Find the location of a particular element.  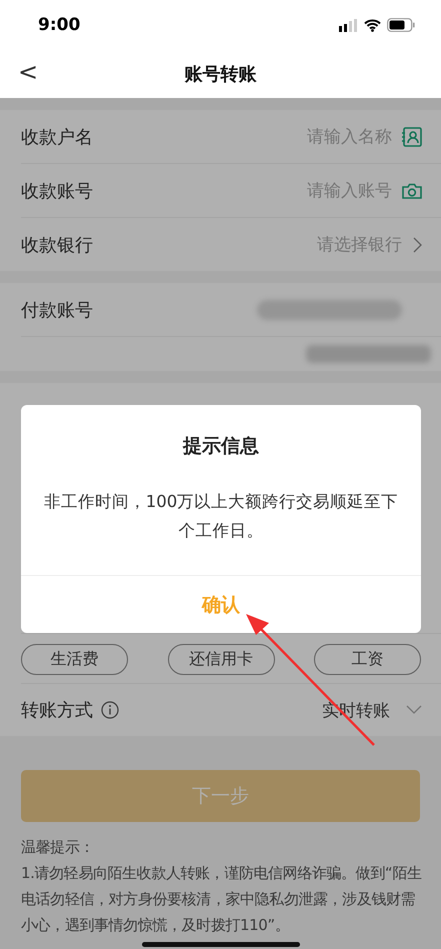

field-label: 收款银行 is located at coordinates (57, 245).